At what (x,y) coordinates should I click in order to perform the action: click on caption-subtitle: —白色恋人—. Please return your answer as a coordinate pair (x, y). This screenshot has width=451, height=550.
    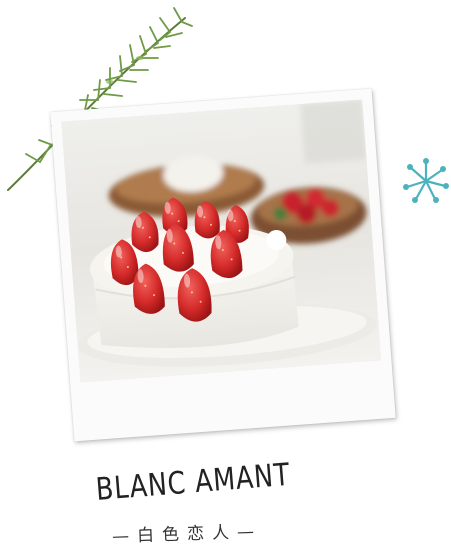
    Looking at the image, I should click on (187, 534).